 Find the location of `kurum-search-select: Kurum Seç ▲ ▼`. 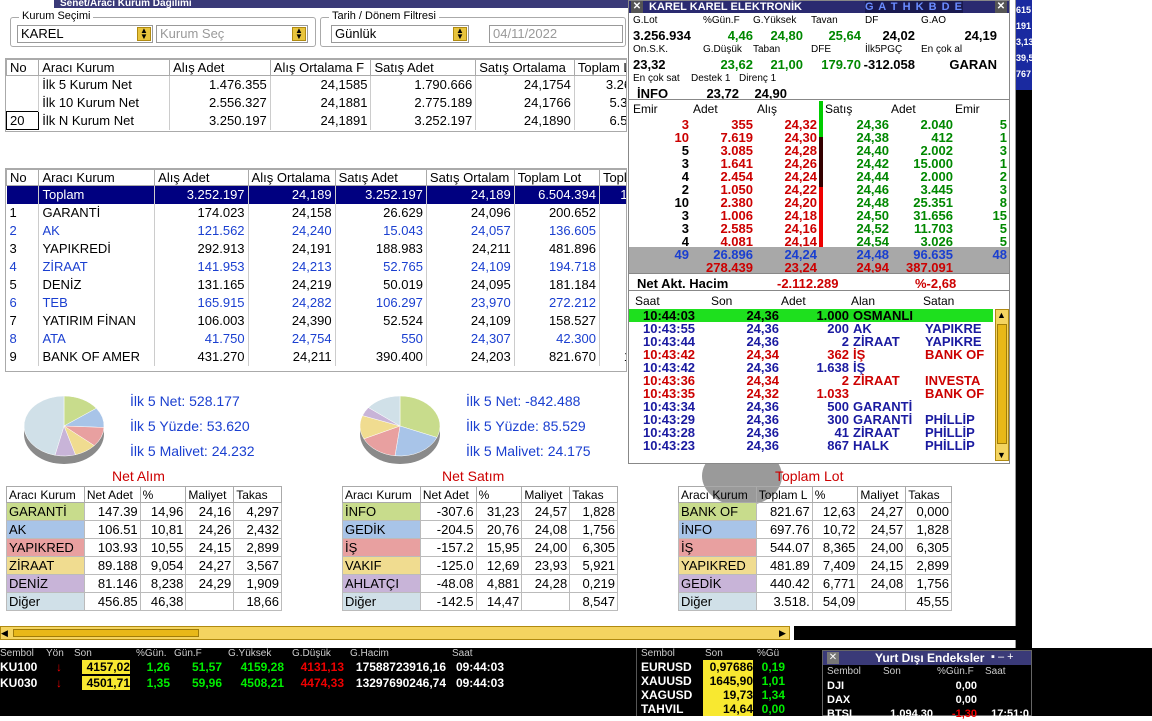

kurum-search-select: Kurum Seç ▲ ▼ is located at coordinates (232, 34).